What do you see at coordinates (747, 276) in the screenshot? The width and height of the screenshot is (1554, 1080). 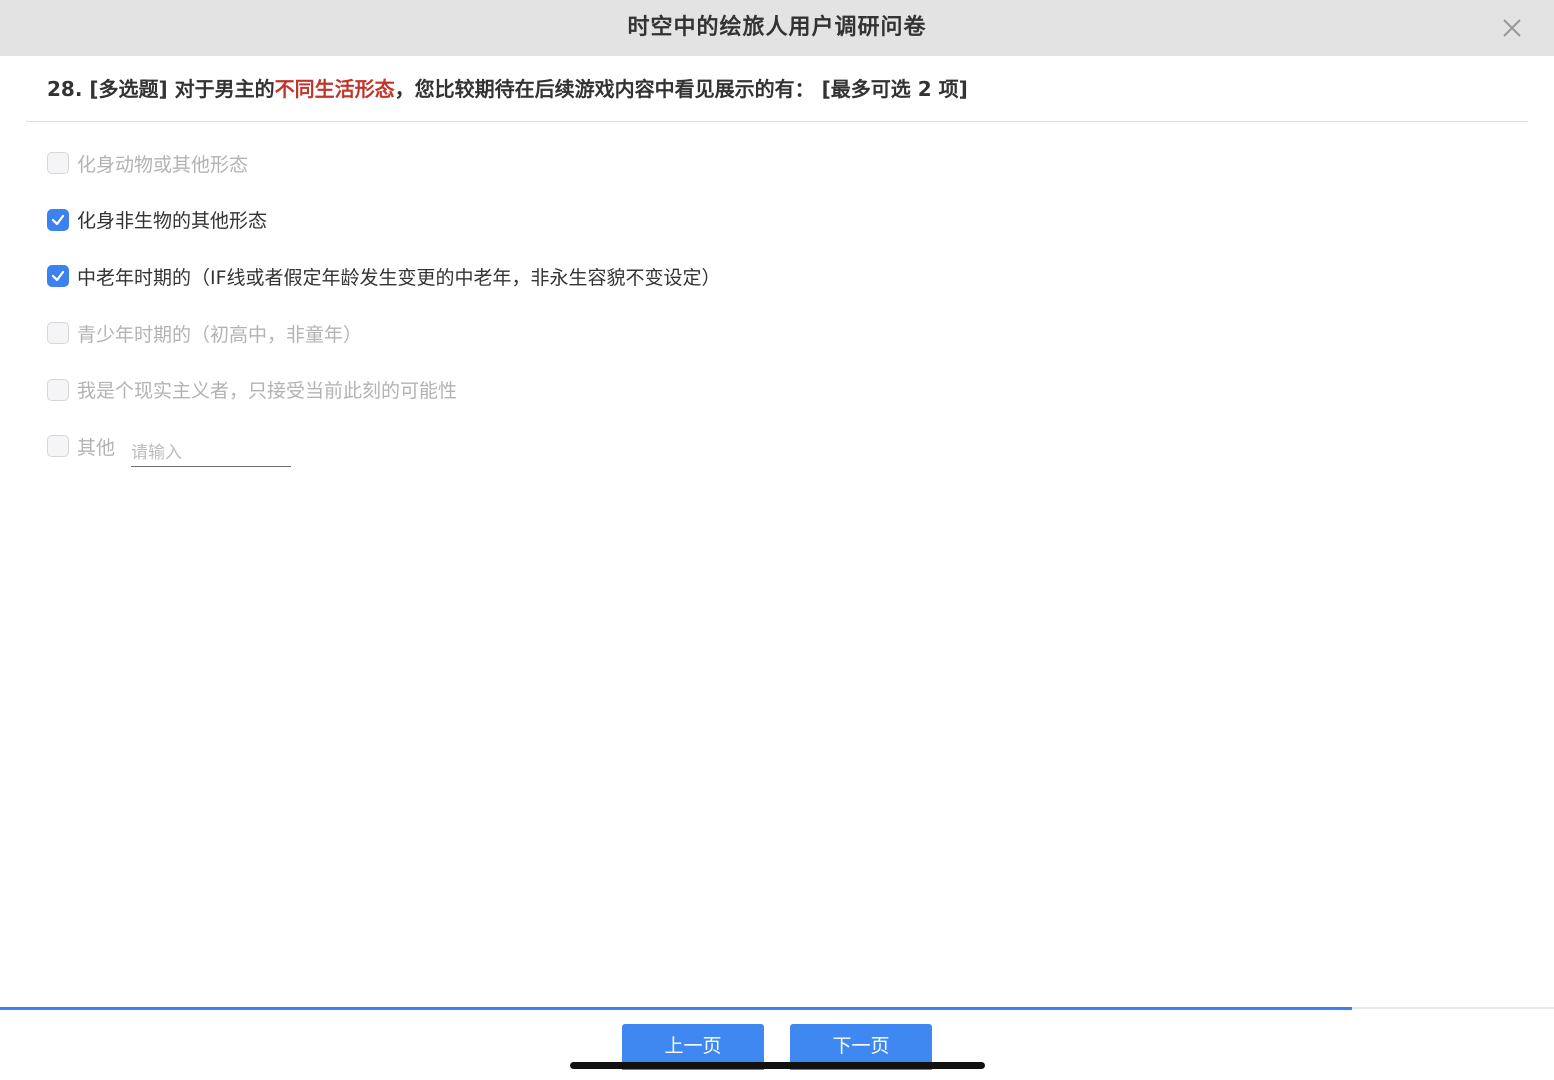 I see `option-item: 中老年时期的（IF线或者假定年龄发生变更的中老年，非永生容貌不变设定）` at bounding box center [747, 276].